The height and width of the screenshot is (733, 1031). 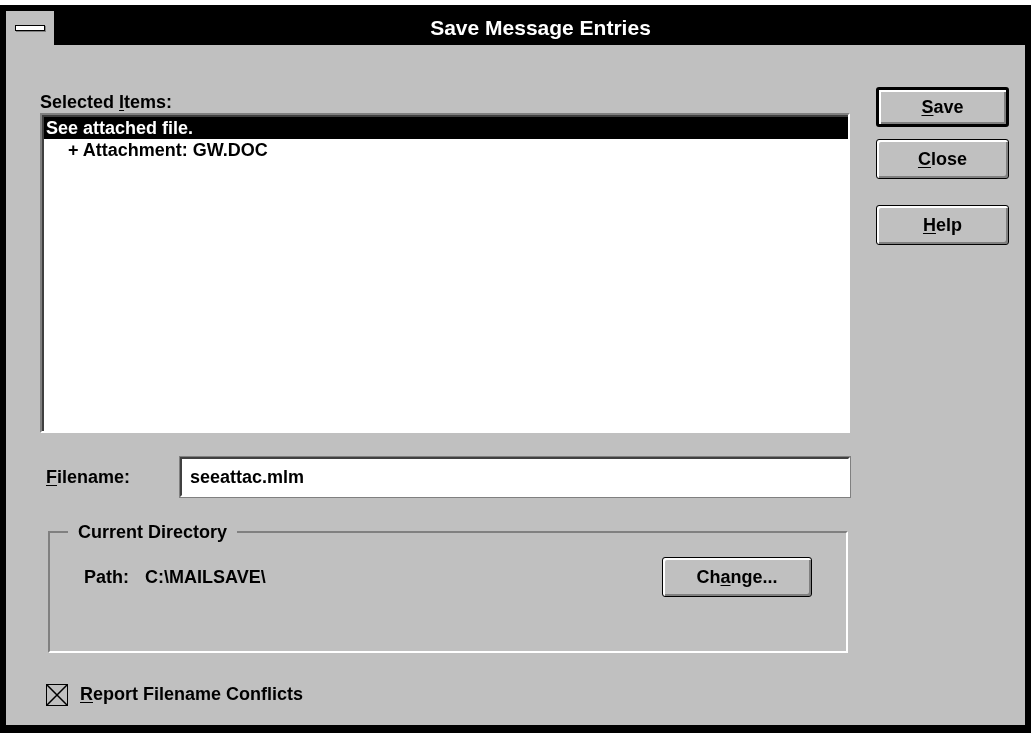 What do you see at coordinates (515, 477) in the screenshot?
I see `filename-field: seeattac.mlm` at bounding box center [515, 477].